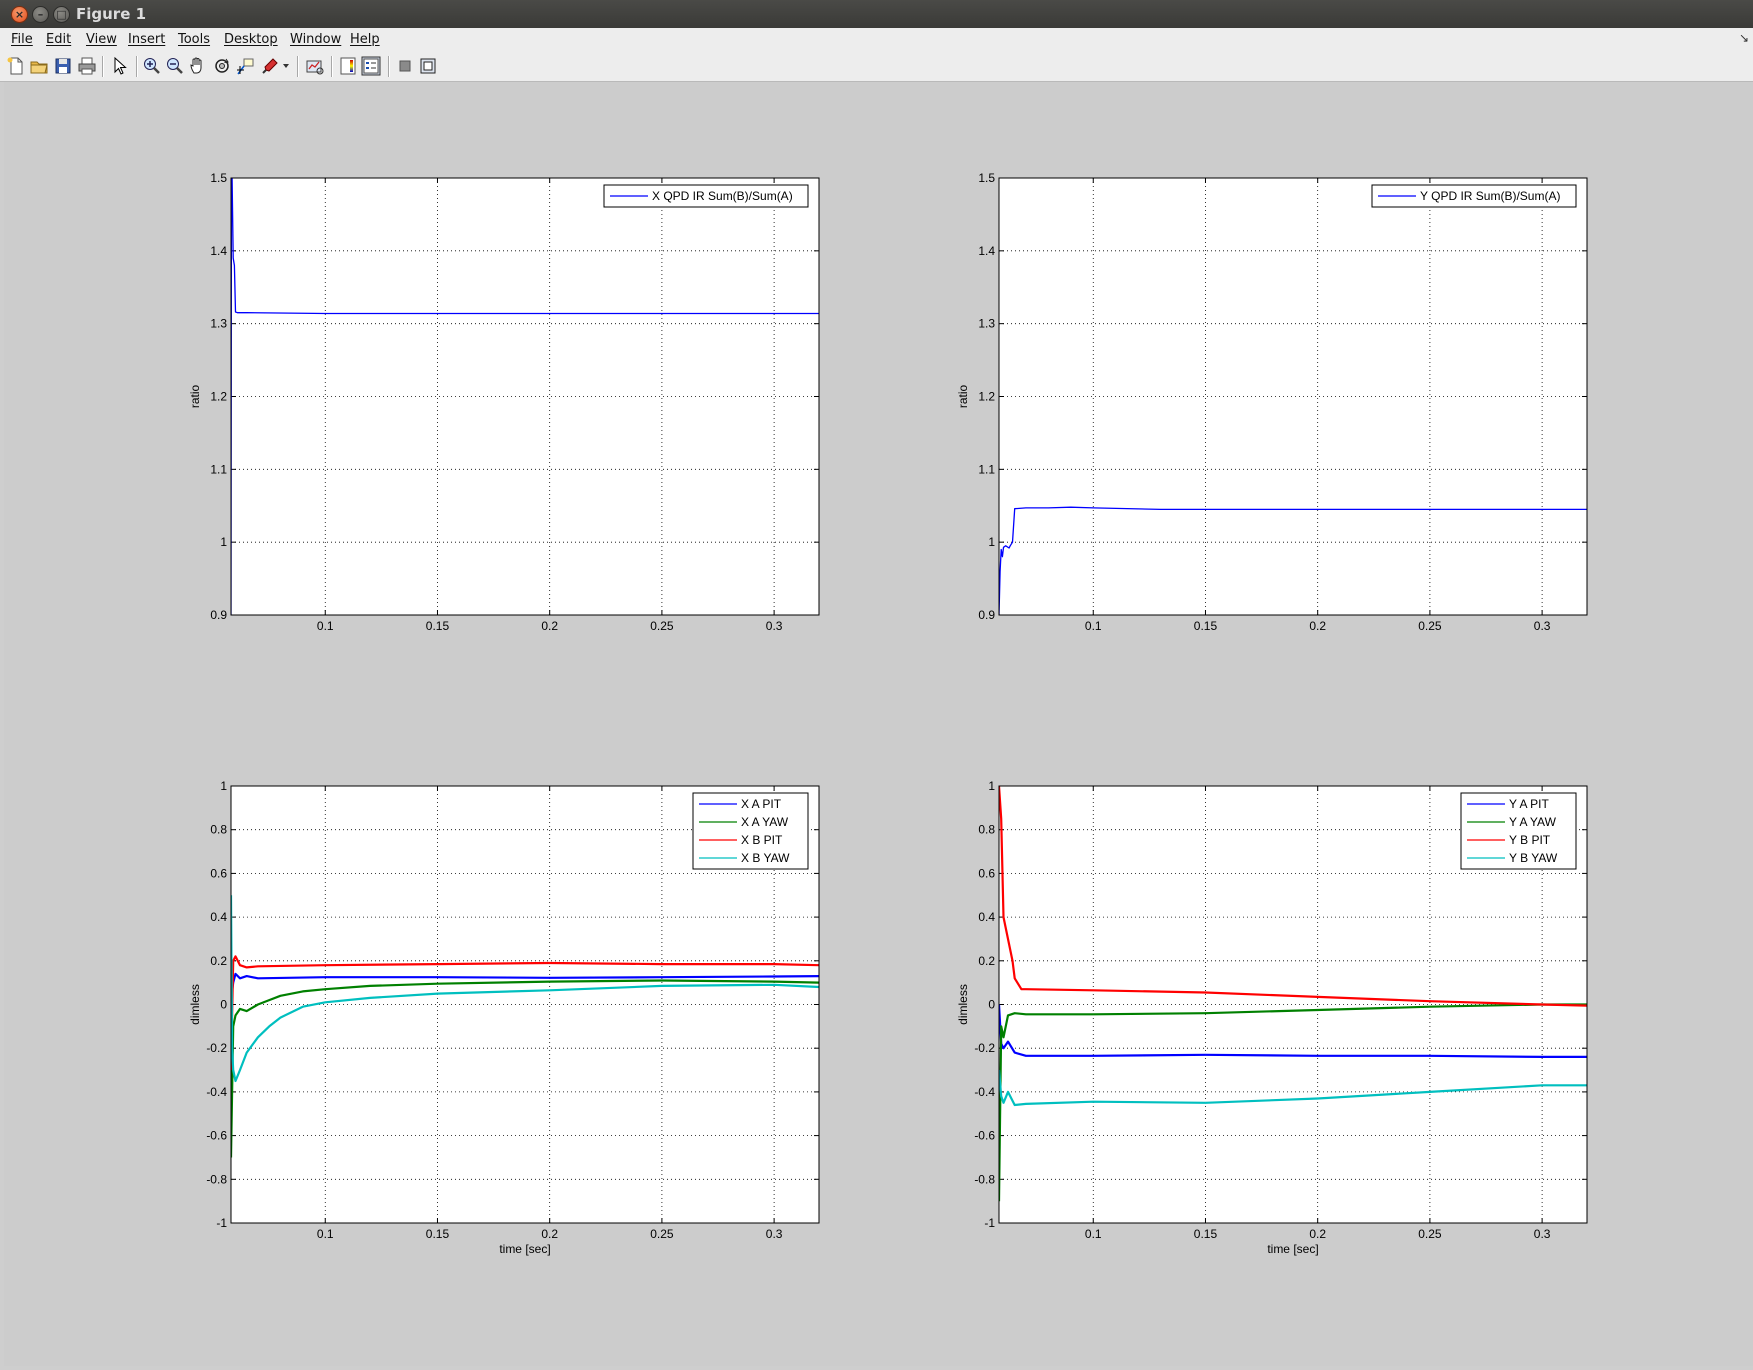 This screenshot has height=1370, width=1753. What do you see at coordinates (218, 873) in the screenshot?
I see `y-tick-label: 0.6` at bounding box center [218, 873].